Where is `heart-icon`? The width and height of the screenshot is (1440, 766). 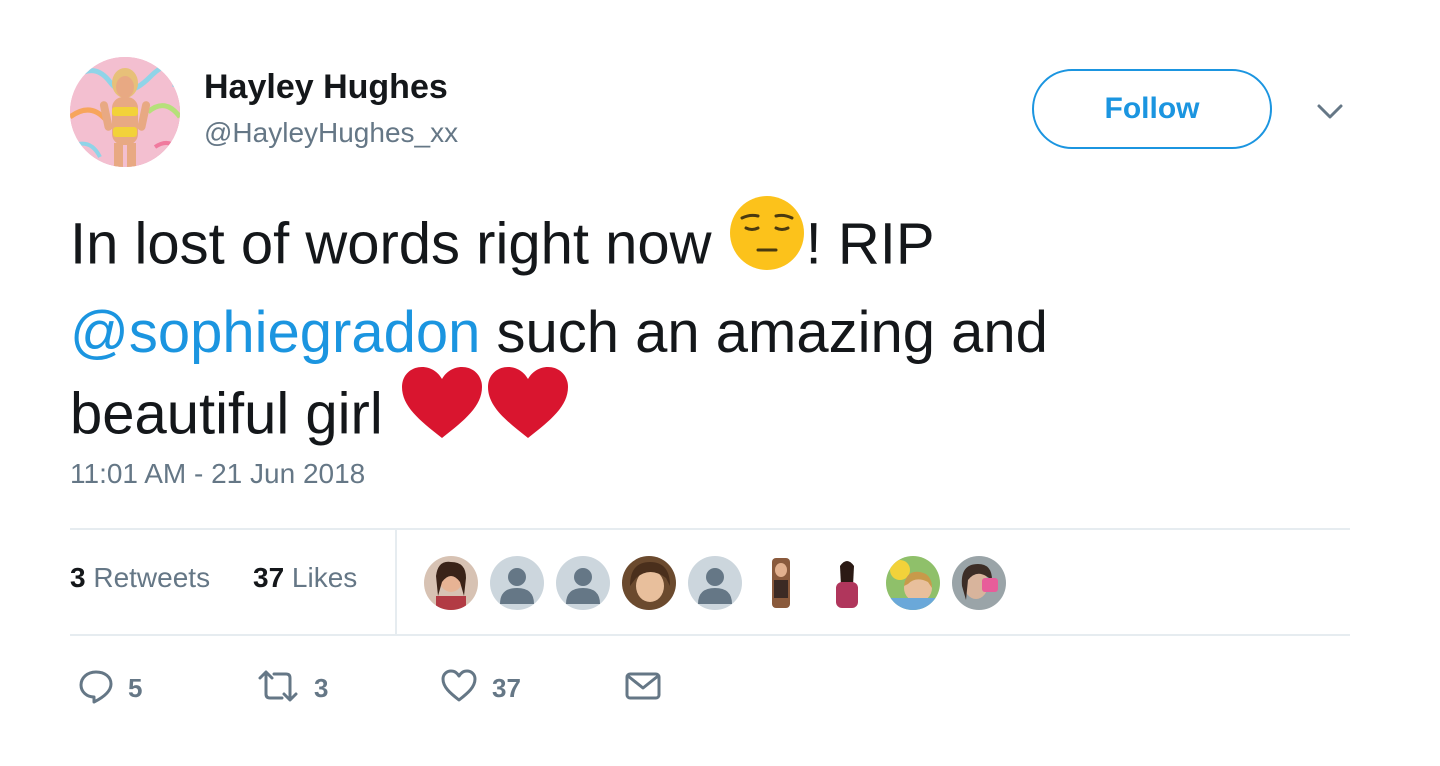
heart-icon is located at coordinates (459, 688).